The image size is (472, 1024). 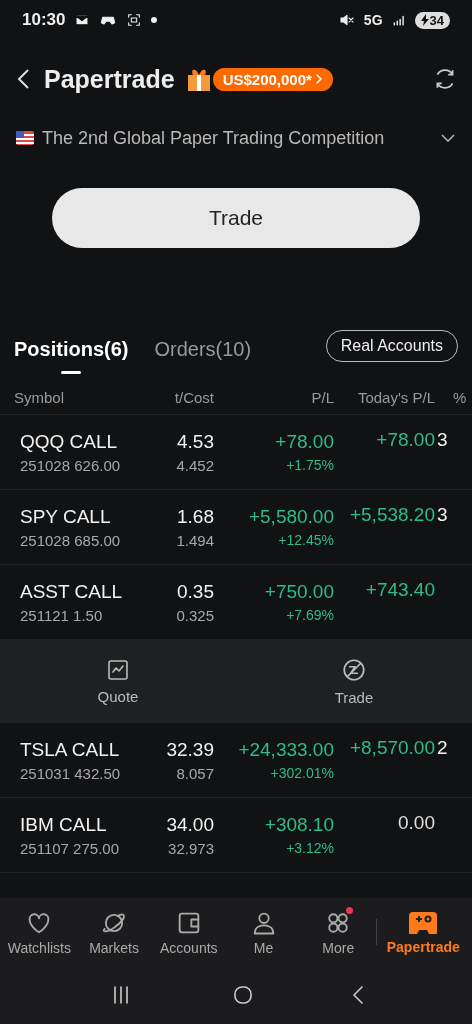 What do you see at coordinates (423, 922) in the screenshot?
I see `gamepad-icon` at bounding box center [423, 922].